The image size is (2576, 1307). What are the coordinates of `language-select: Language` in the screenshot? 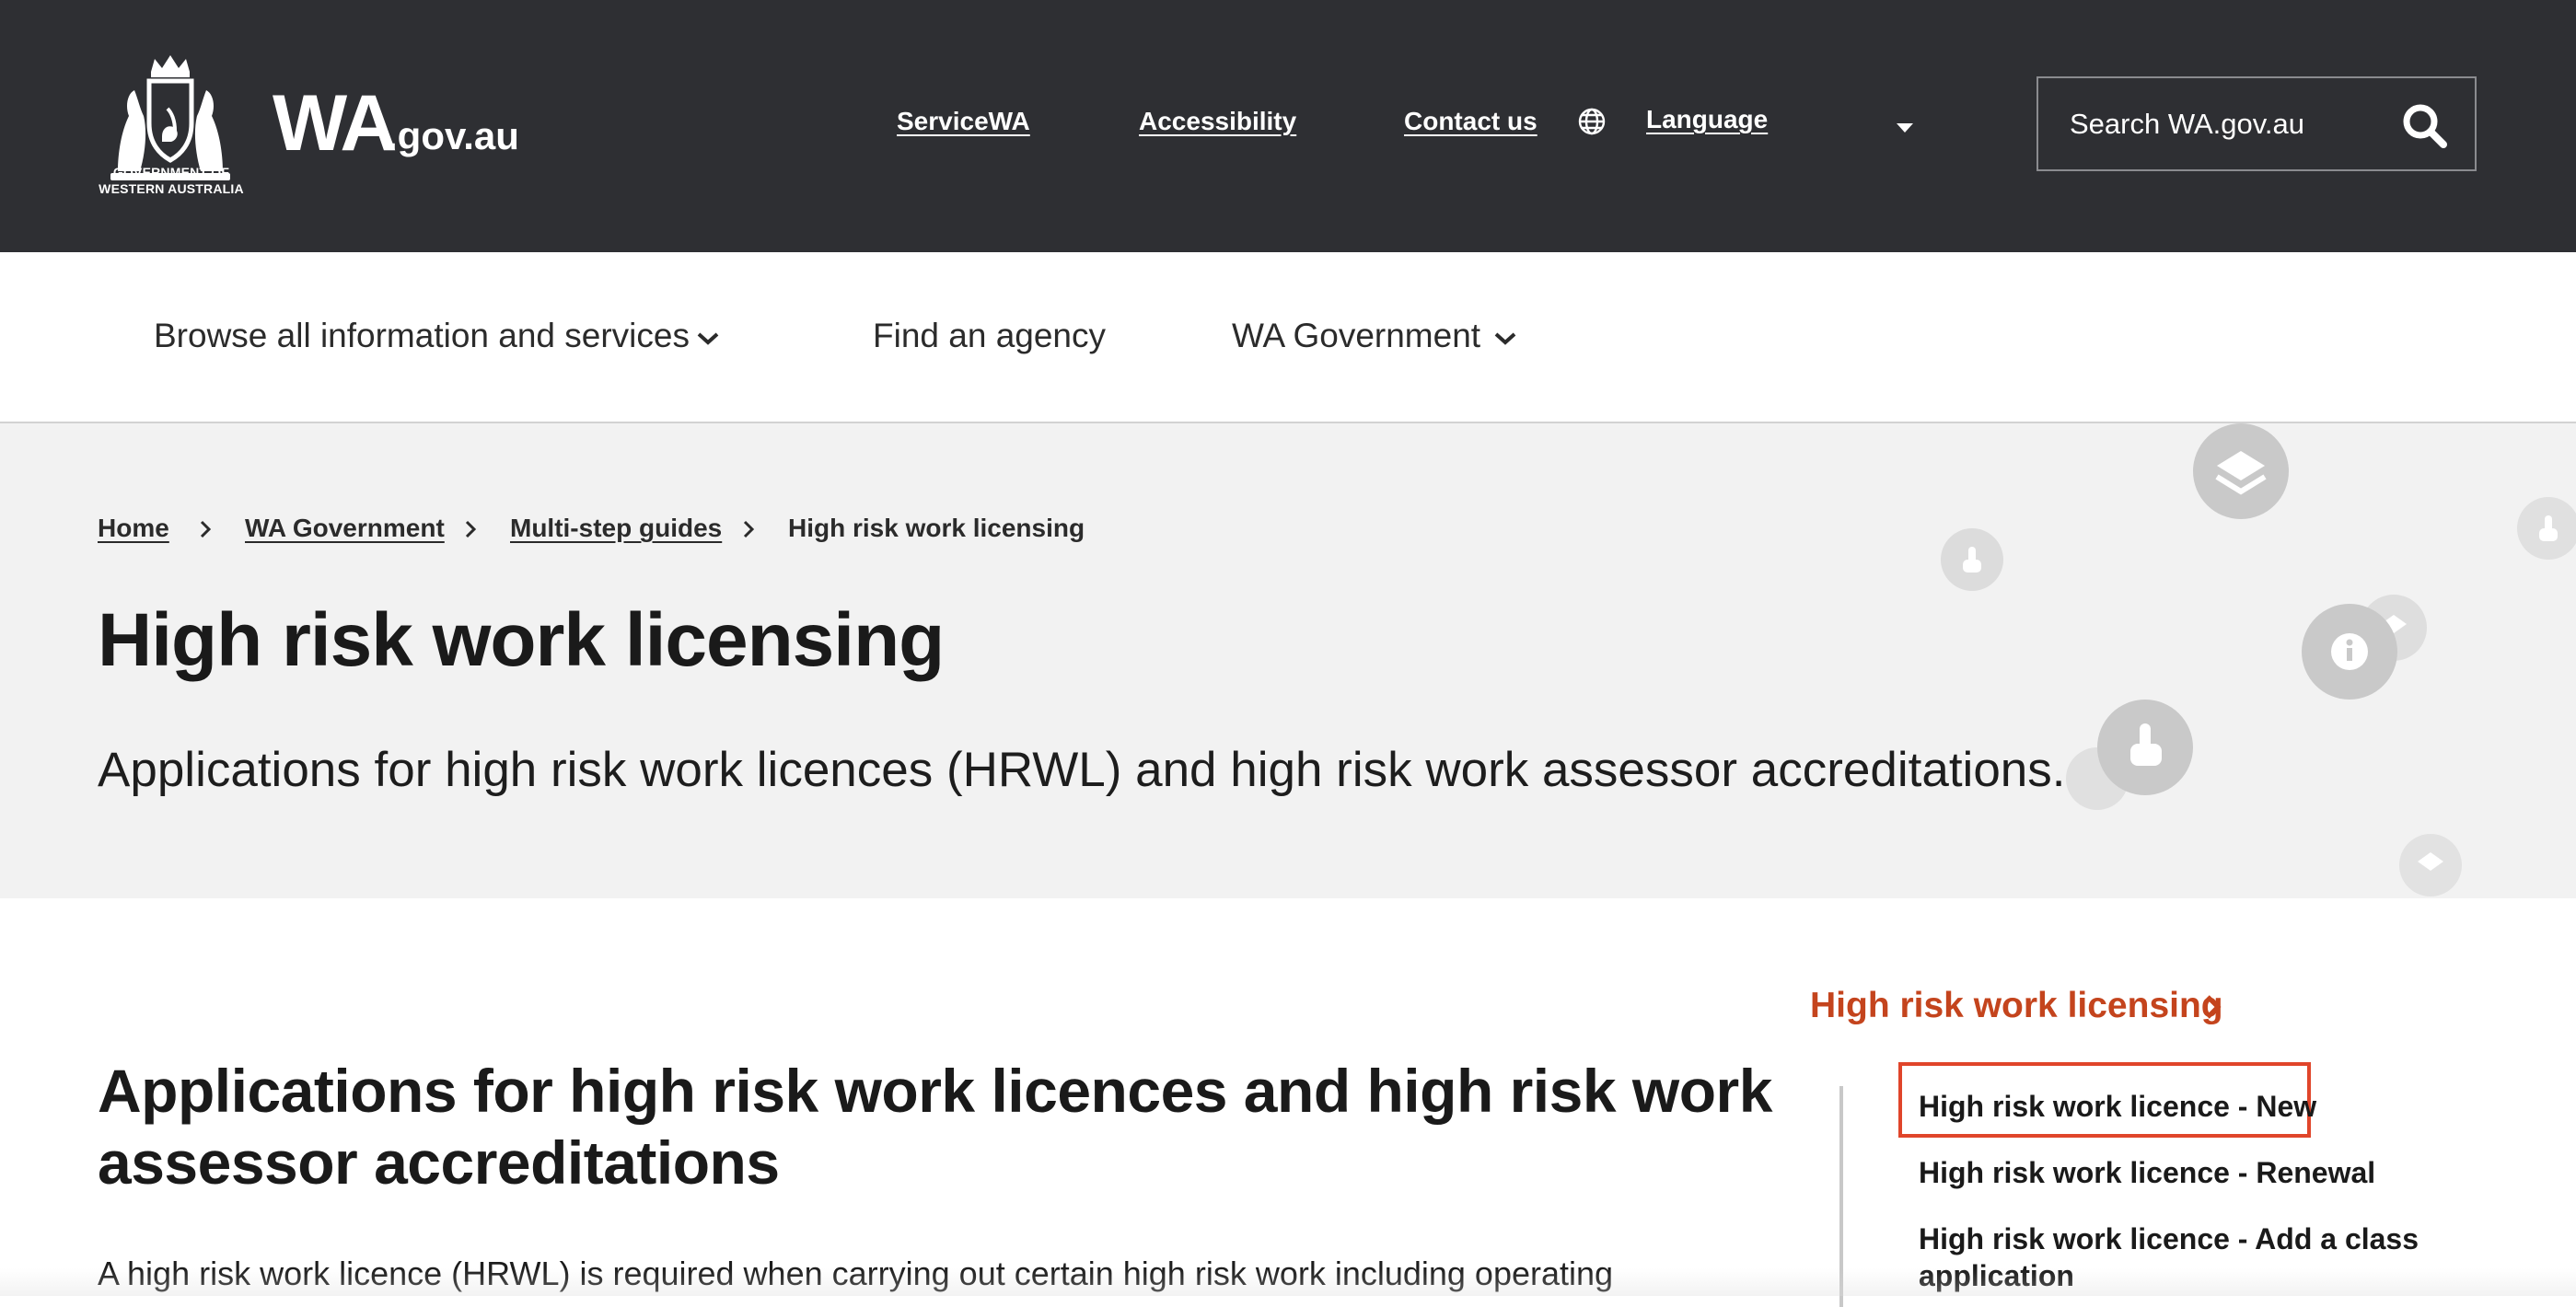 It's located at (1707, 119).